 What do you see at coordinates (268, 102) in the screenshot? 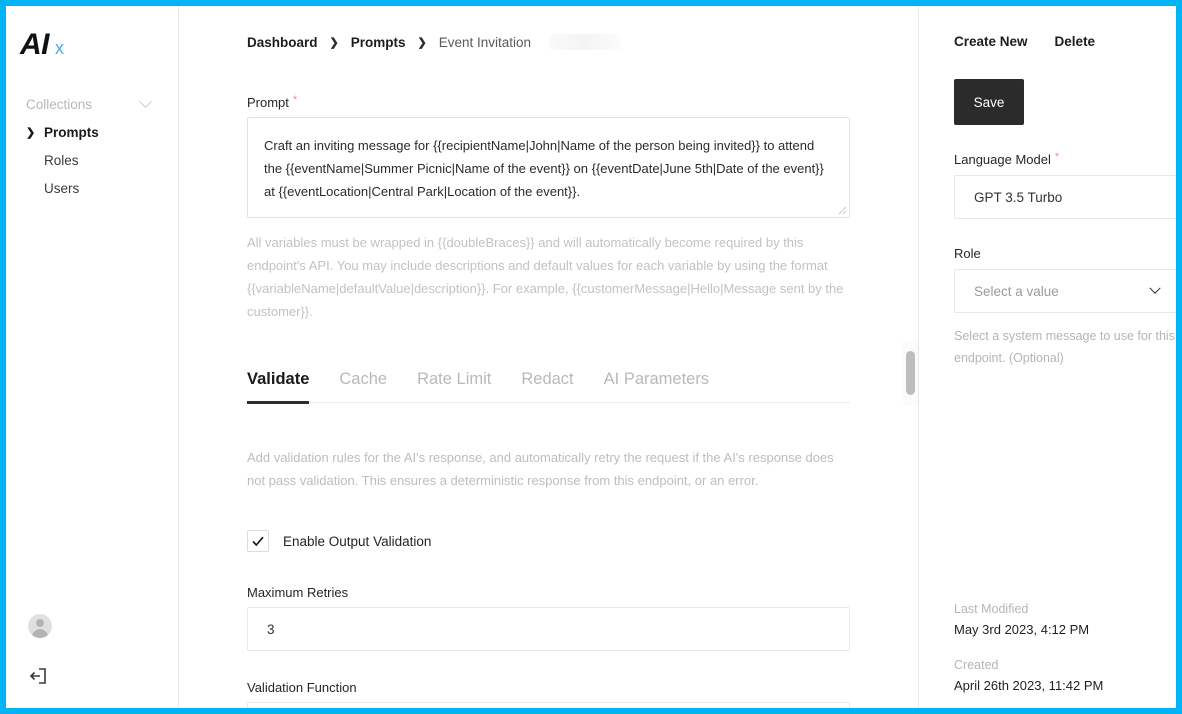
I see `prompt-label: Prompt` at bounding box center [268, 102].